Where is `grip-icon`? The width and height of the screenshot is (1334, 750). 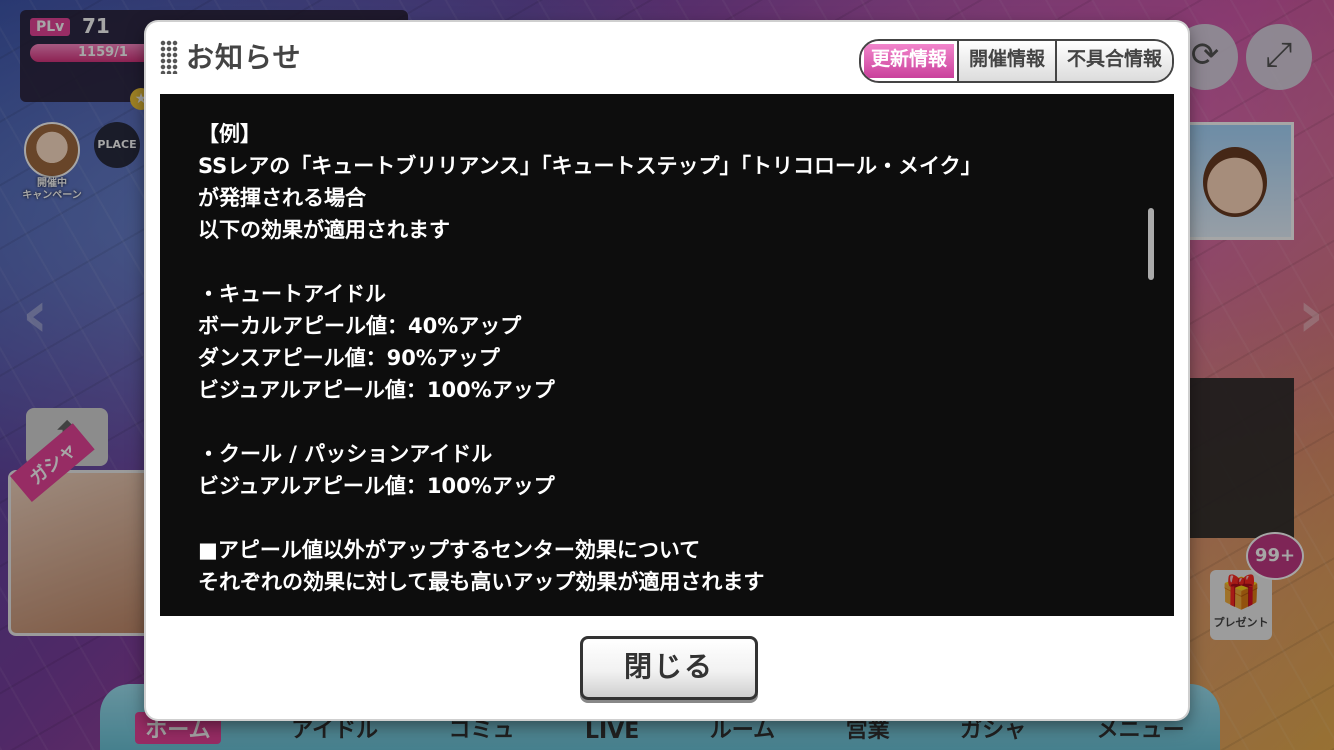 grip-icon is located at coordinates (169, 57).